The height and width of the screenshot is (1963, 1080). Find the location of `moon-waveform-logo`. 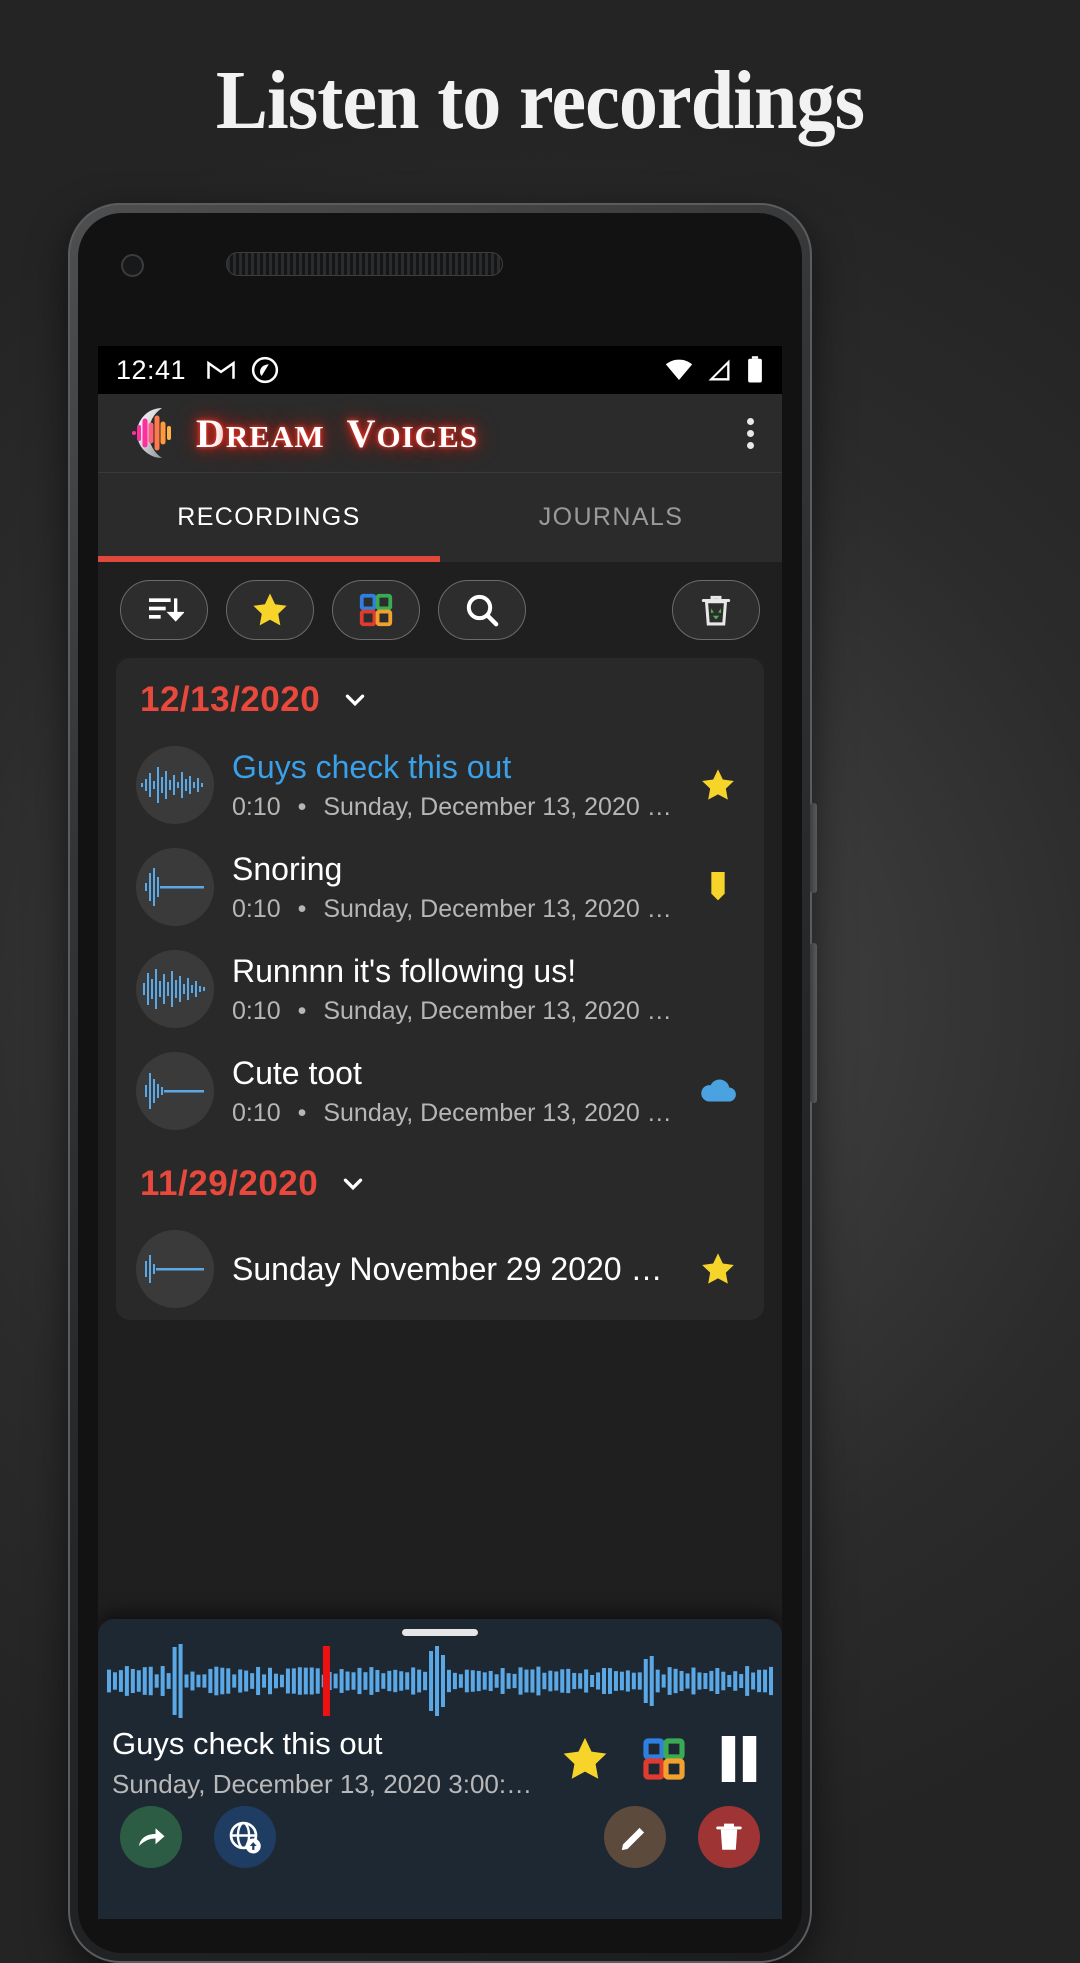

moon-waveform-logo is located at coordinates (151, 433).